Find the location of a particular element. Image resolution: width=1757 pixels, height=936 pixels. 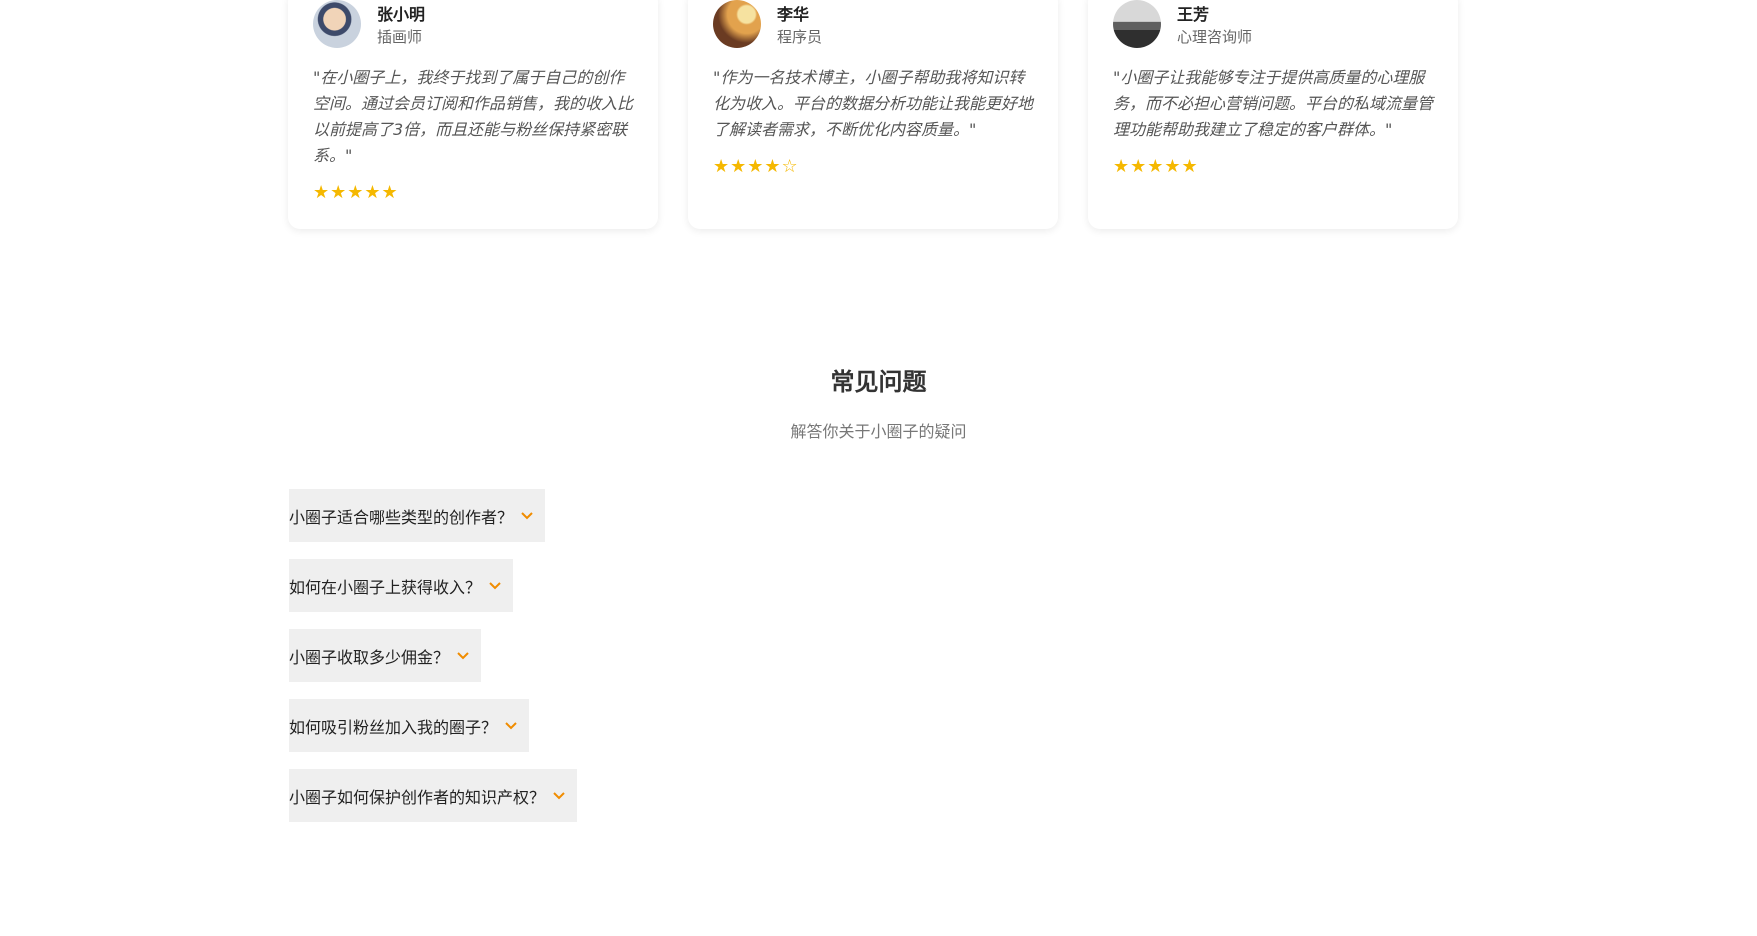

faq-question: 小圈子适合哪些类型的创作者？ is located at coordinates (401, 517).